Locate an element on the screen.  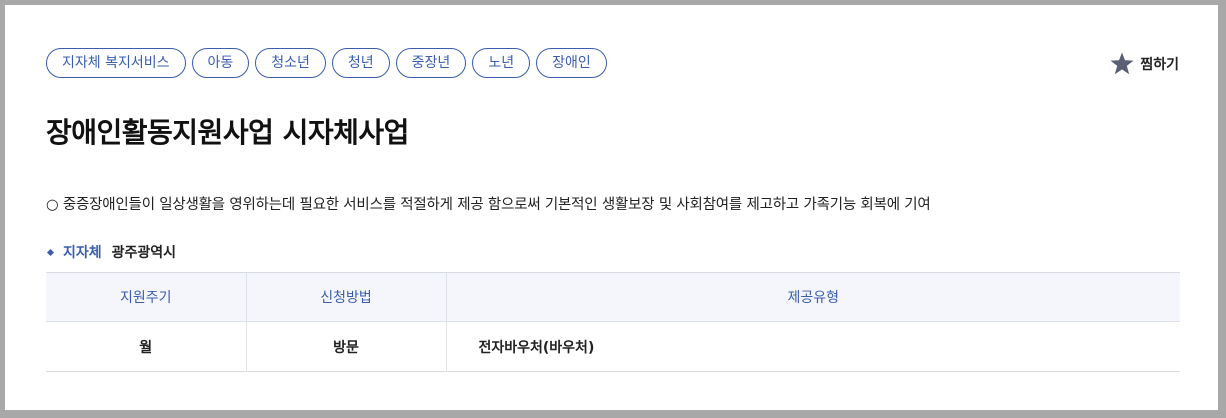
favorite-label: 찜하기 is located at coordinates (1159, 64).